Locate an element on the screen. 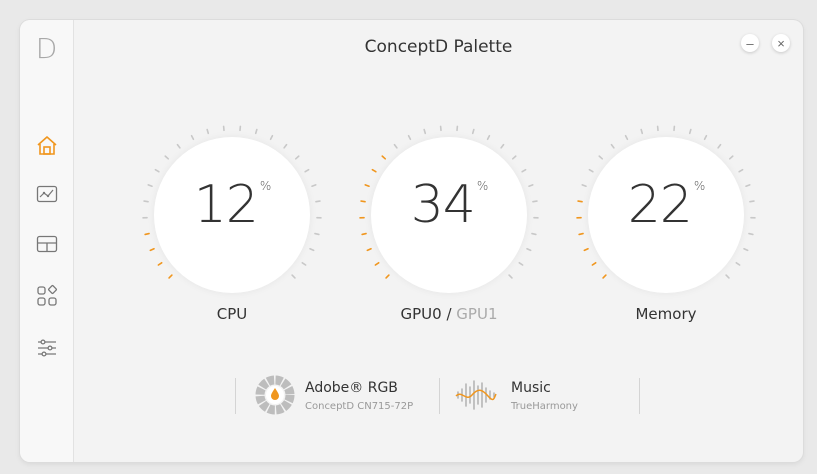 This screenshot has width=817, height=474. apps-icon is located at coordinates (47, 295).